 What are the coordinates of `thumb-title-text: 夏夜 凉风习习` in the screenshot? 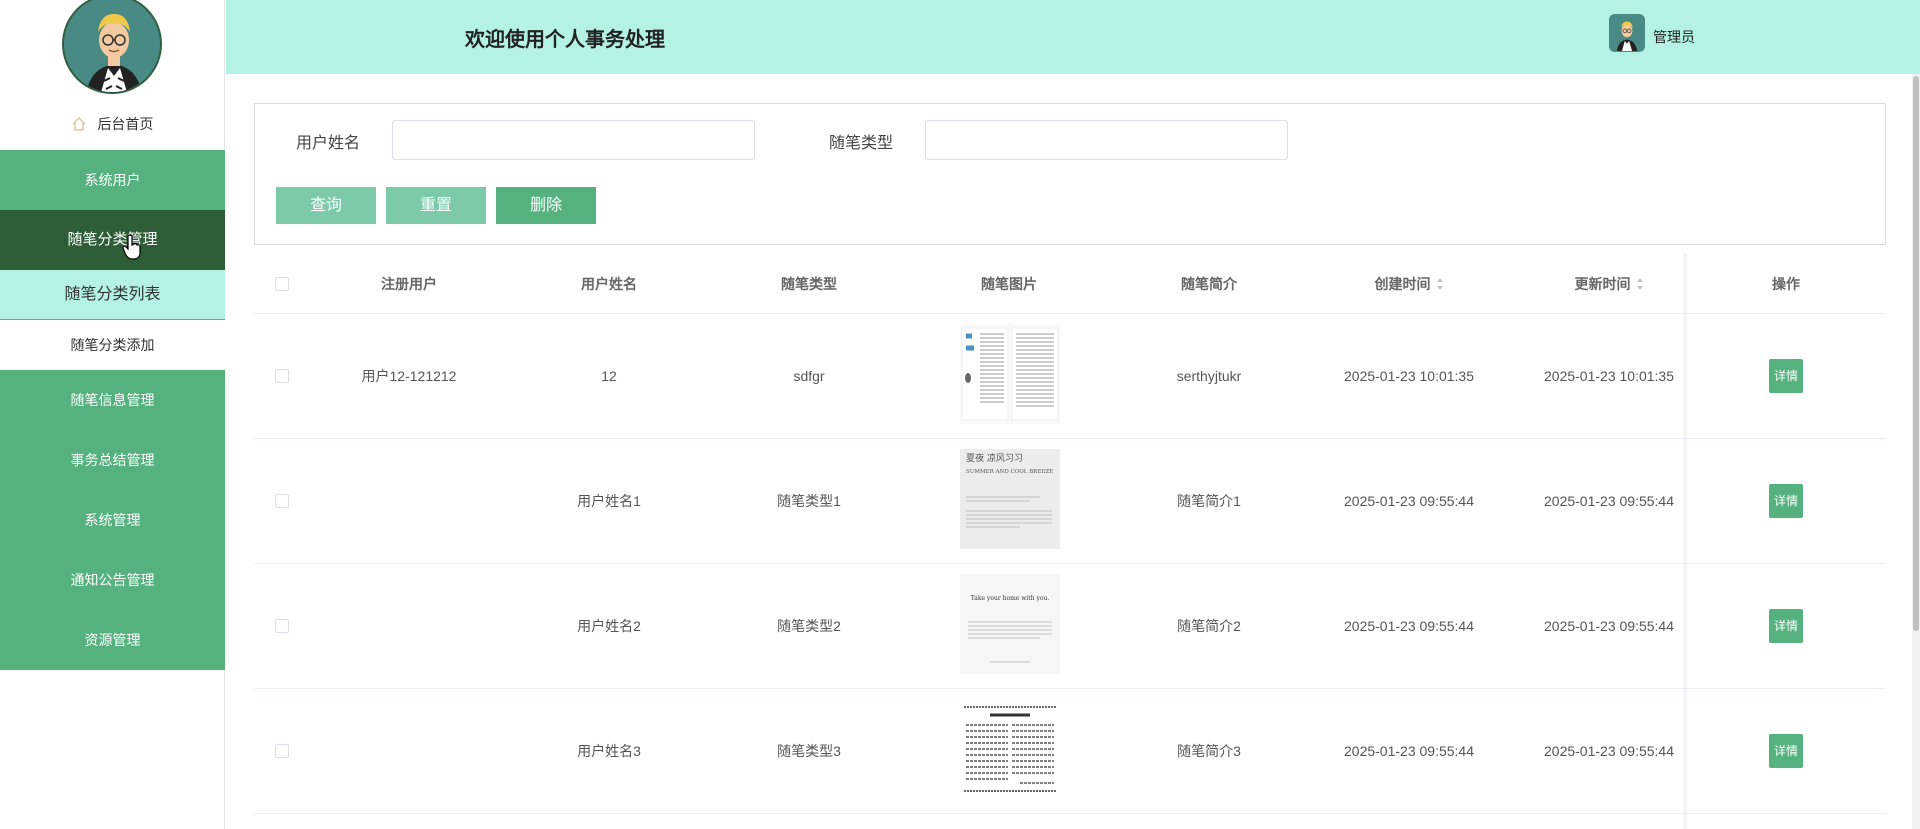 It's located at (994, 458).